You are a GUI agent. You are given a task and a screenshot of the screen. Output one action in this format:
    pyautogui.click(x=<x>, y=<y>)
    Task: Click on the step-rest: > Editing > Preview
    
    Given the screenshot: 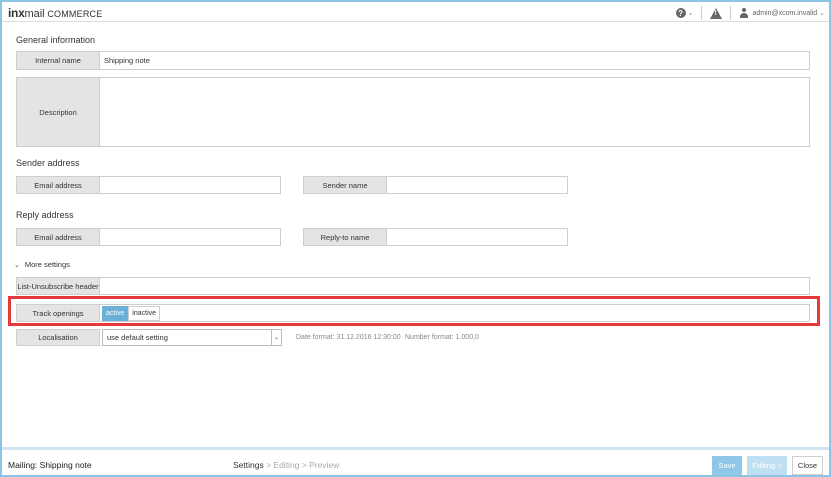 What is the action you would take?
    pyautogui.click(x=301, y=465)
    